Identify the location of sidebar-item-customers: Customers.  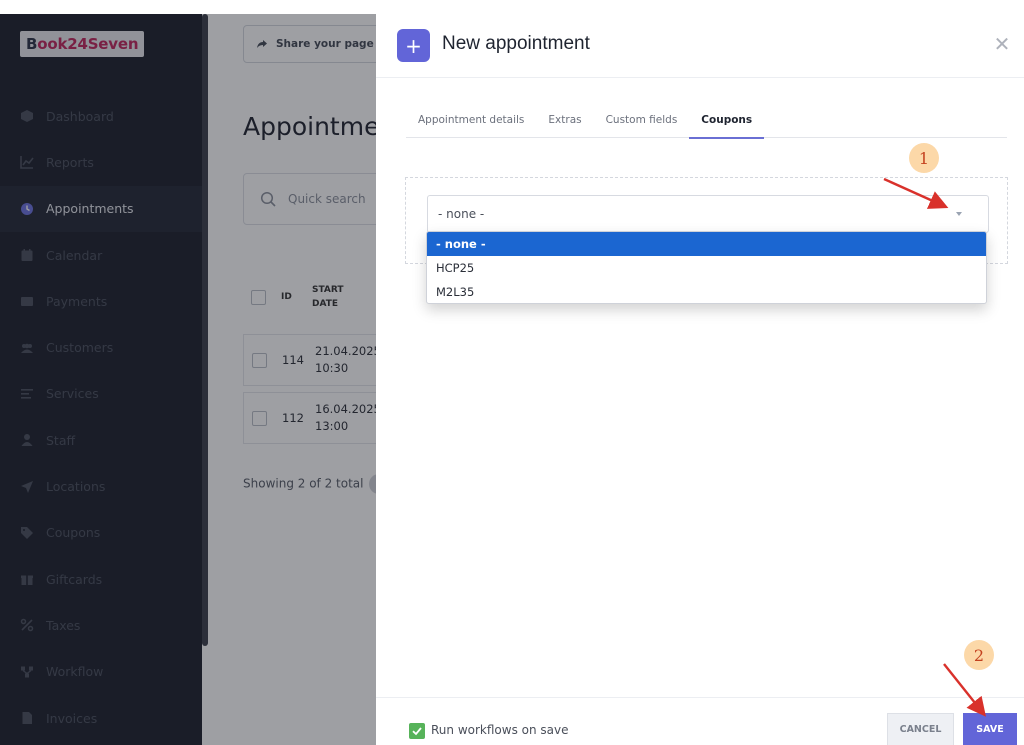
(101, 347).